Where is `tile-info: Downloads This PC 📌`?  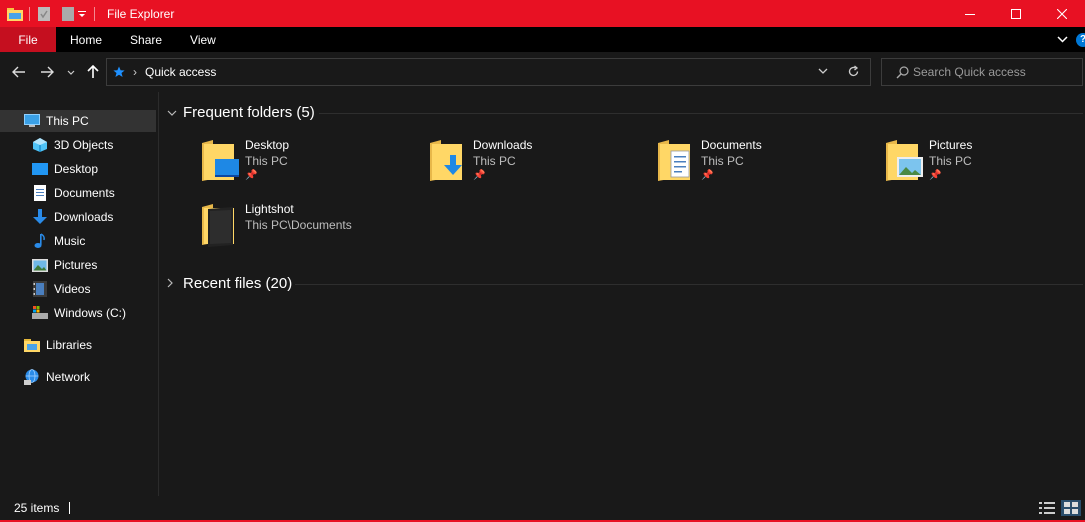 tile-info: Downloads This PC 📌 is located at coordinates (502, 166).